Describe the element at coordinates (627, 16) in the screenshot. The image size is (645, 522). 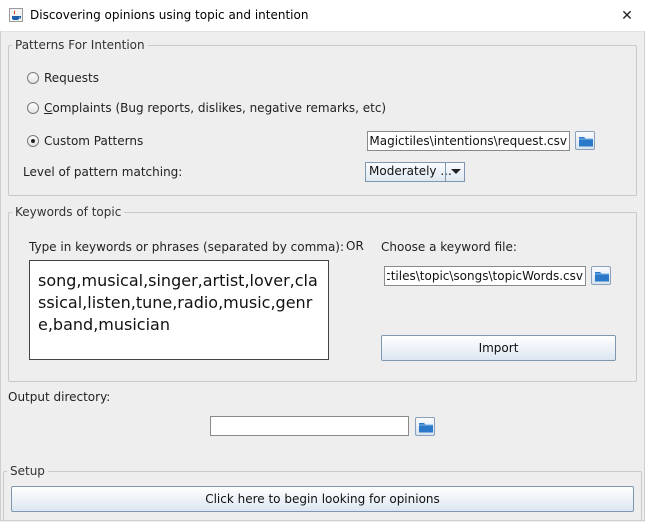
I see `close-icon: ✕` at that location.